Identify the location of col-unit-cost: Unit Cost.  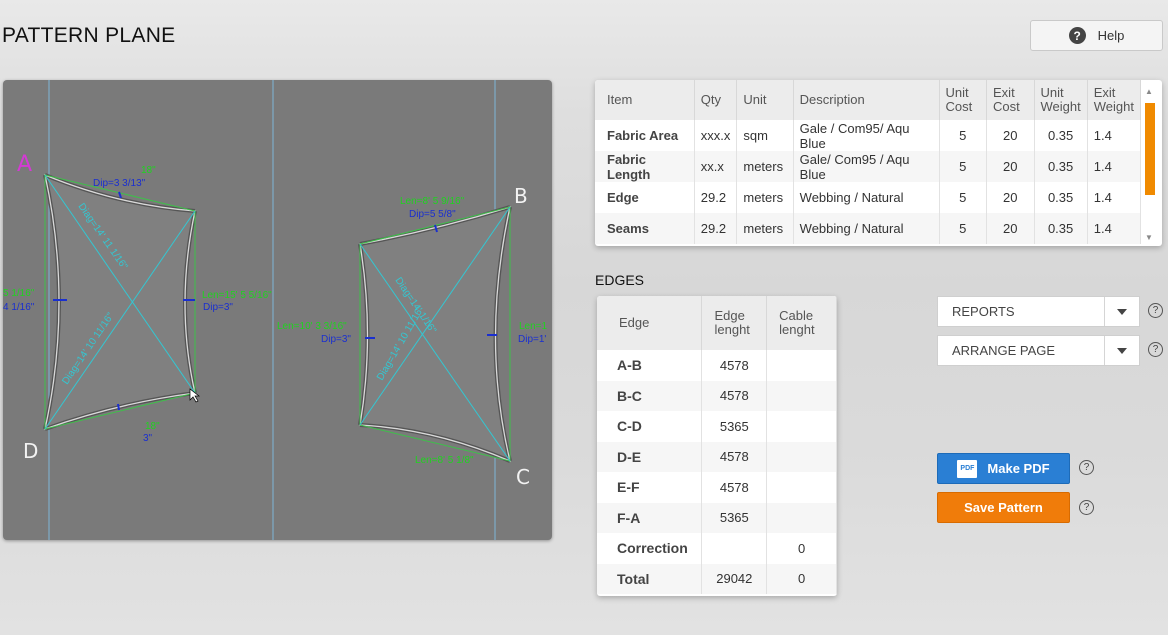
(963, 100).